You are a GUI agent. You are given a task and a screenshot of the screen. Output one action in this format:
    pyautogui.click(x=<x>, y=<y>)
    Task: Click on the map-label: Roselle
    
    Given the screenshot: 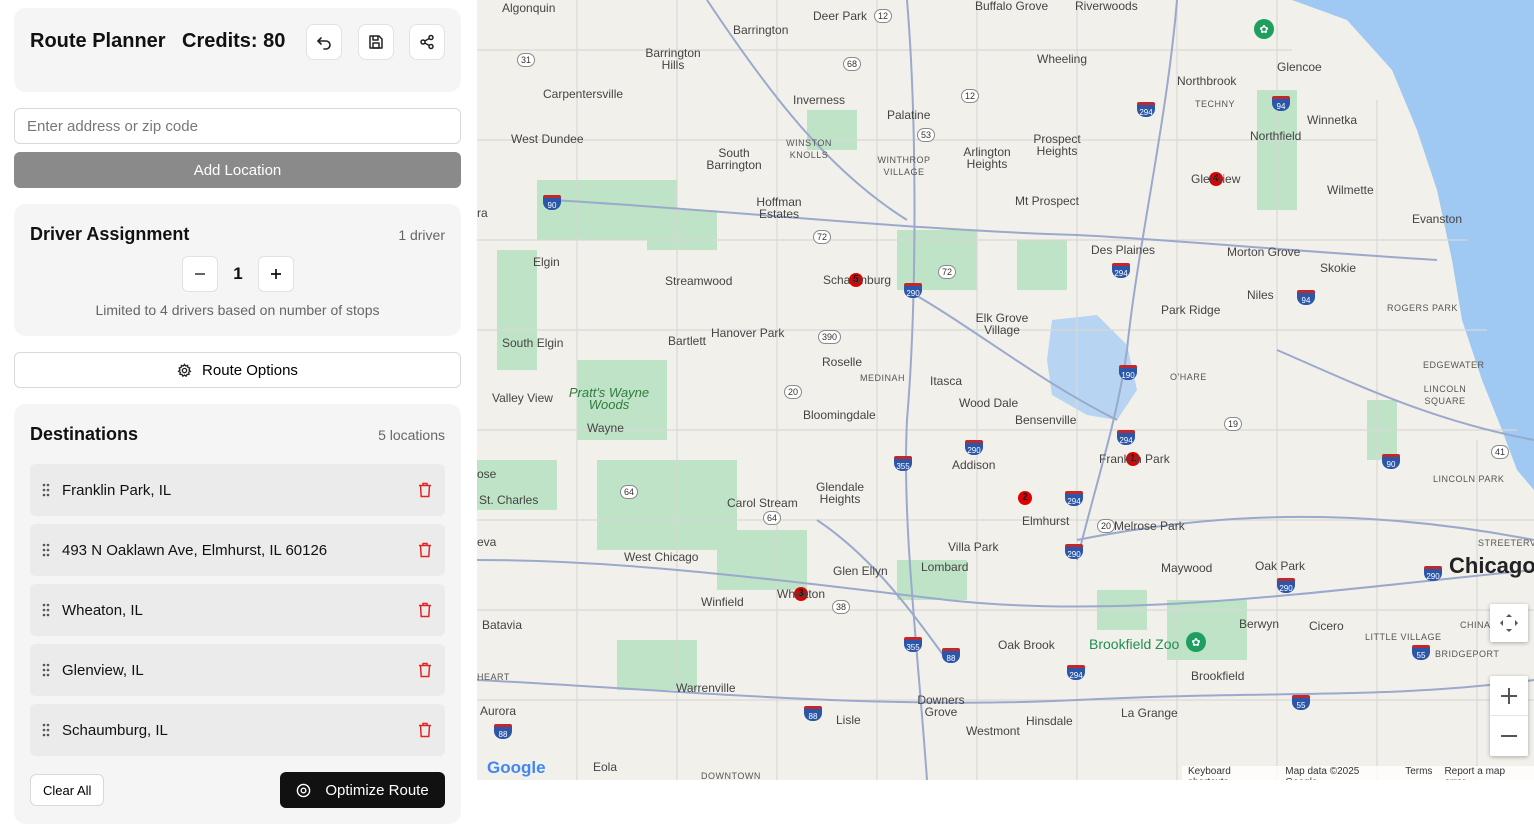 What is the action you would take?
    pyautogui.click(x=842, y=362)
    